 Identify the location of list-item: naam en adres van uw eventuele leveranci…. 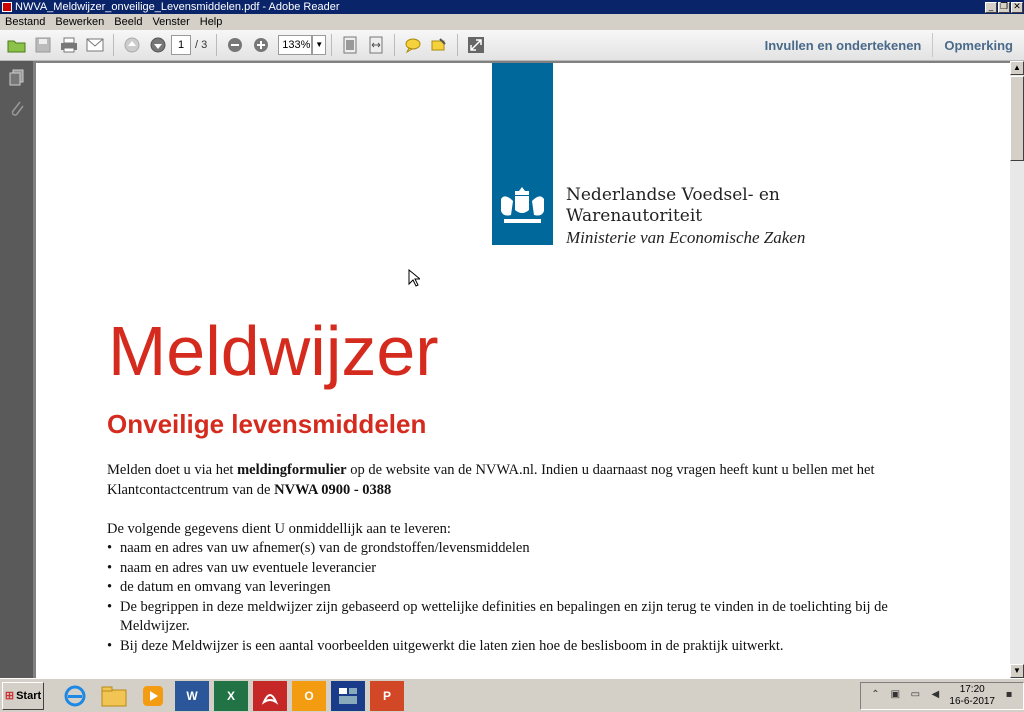
(507, 569).